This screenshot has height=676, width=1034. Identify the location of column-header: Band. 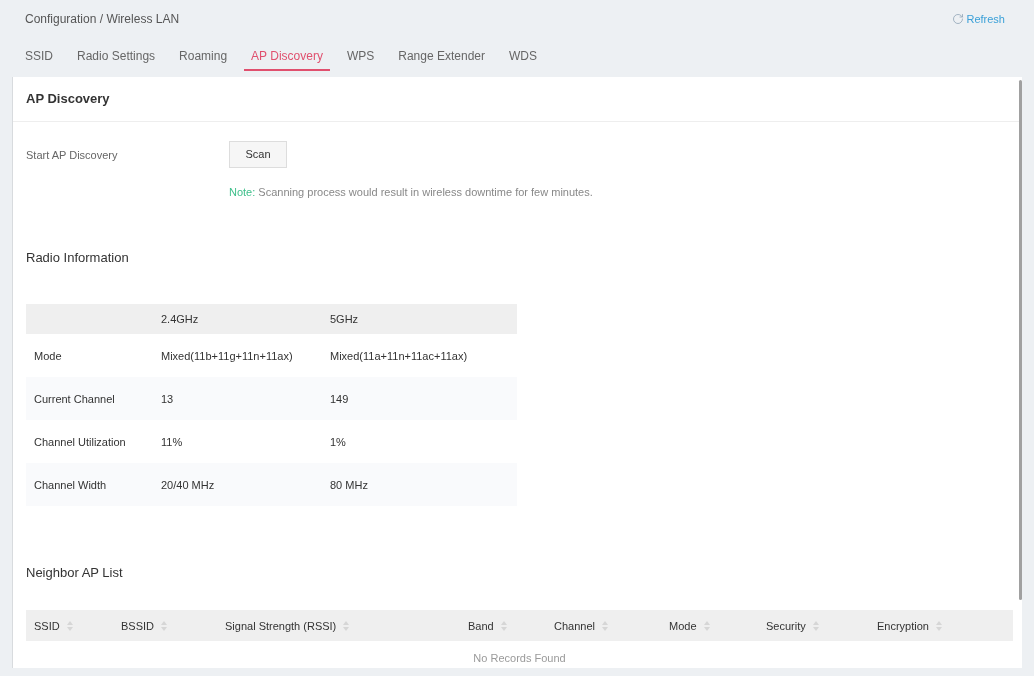
(481, 625).